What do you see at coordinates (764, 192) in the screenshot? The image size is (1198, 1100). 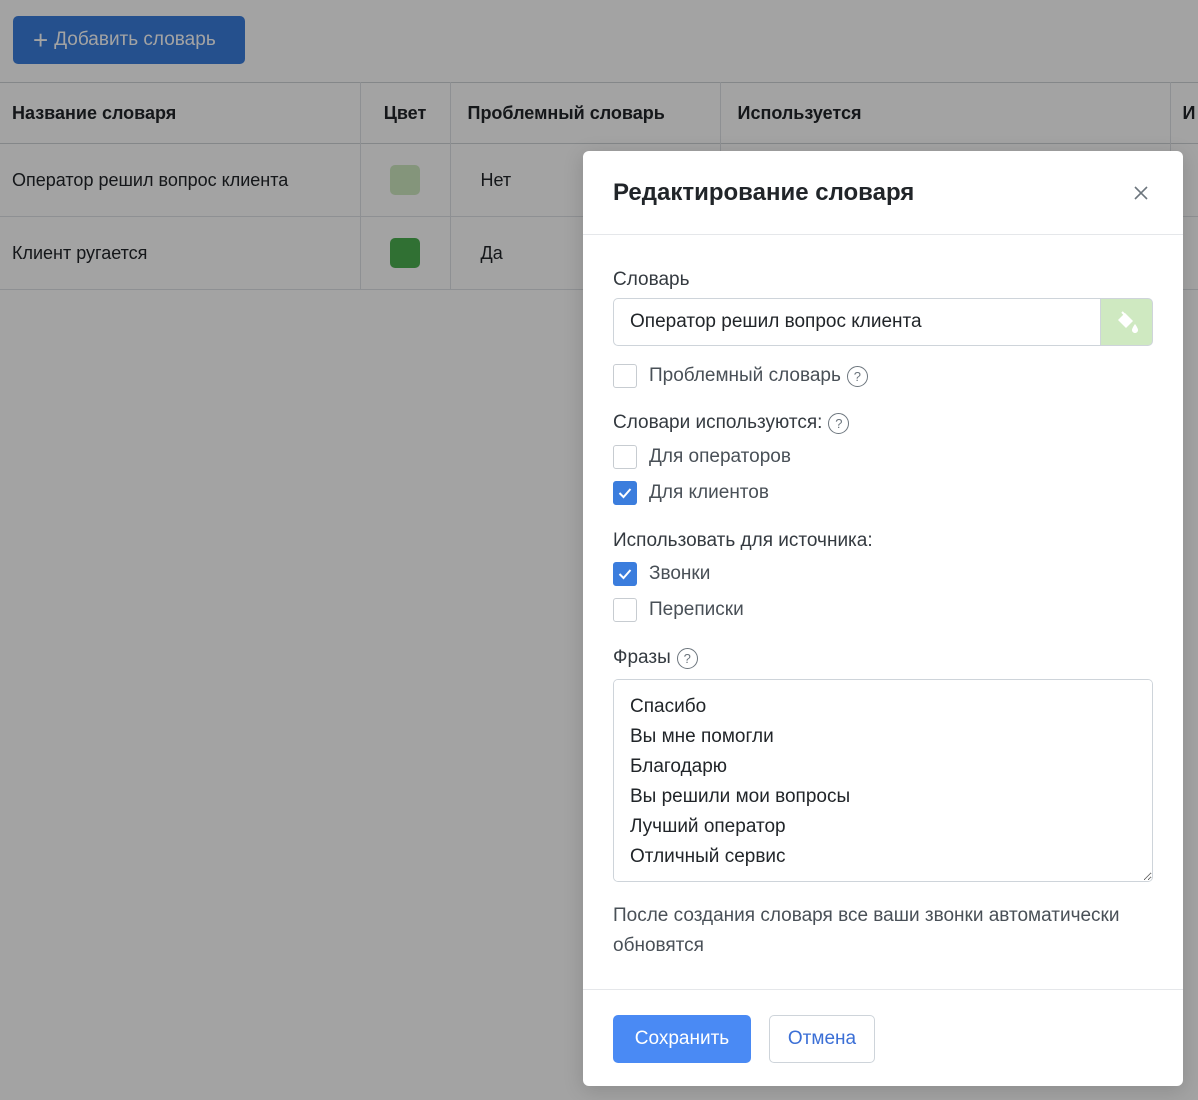 I see `modal-title: Редактирование словаря` at bounding box center [764, 192].